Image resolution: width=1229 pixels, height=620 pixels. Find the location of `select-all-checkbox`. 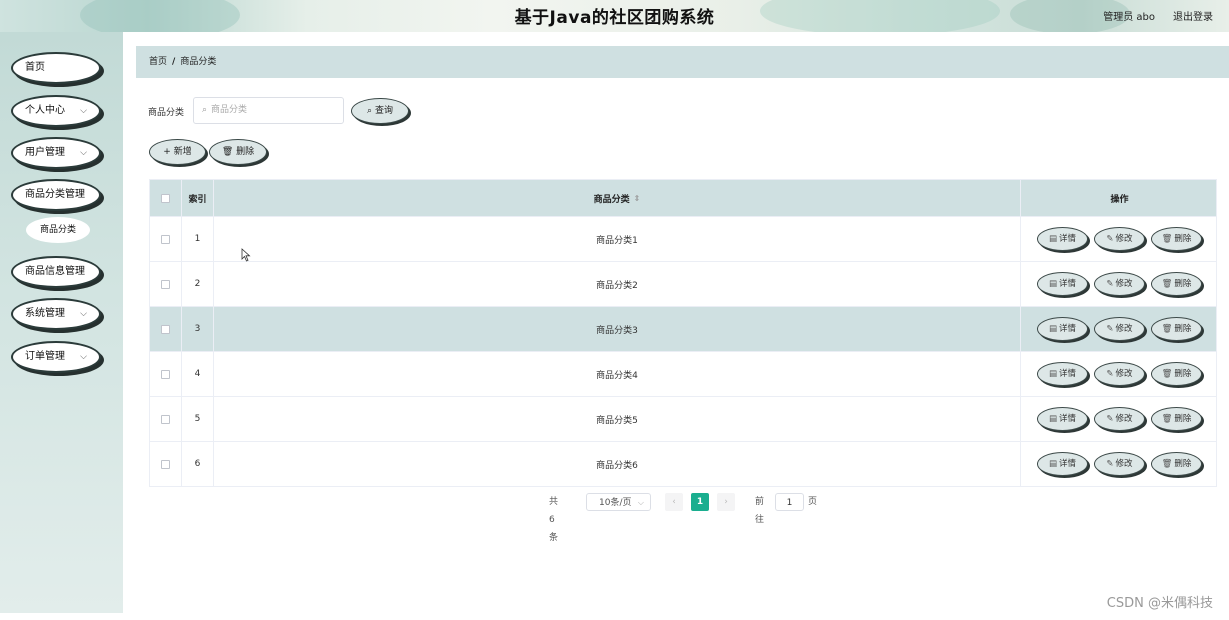

select-all-checkbox is located at coordinates (165, 198).